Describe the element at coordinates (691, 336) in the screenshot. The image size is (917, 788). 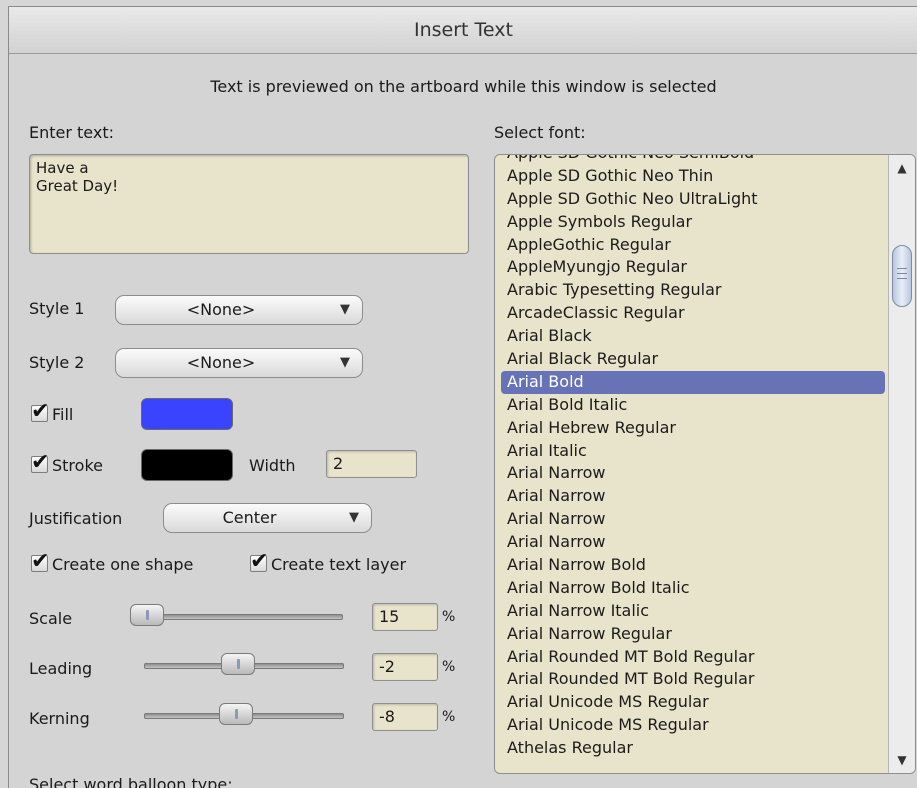
I see `font-list-item: Arial Black` at that location.